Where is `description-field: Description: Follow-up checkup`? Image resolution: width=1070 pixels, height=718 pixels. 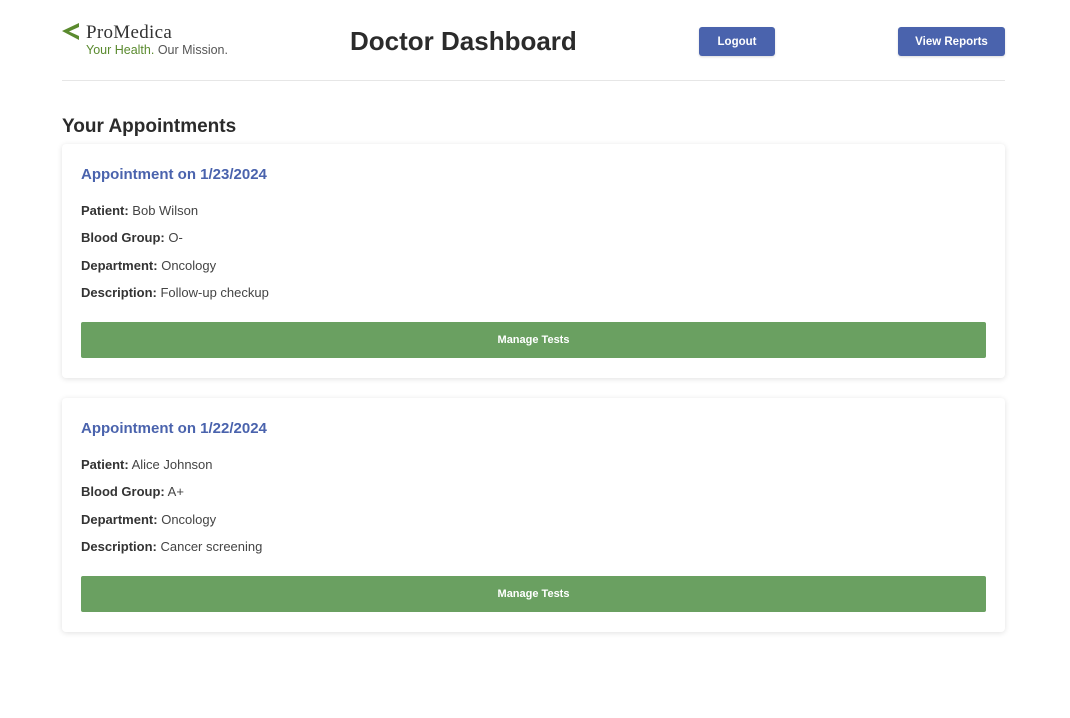
description-field: Description: Follow-up checkup is located at coordinates (175, 292).